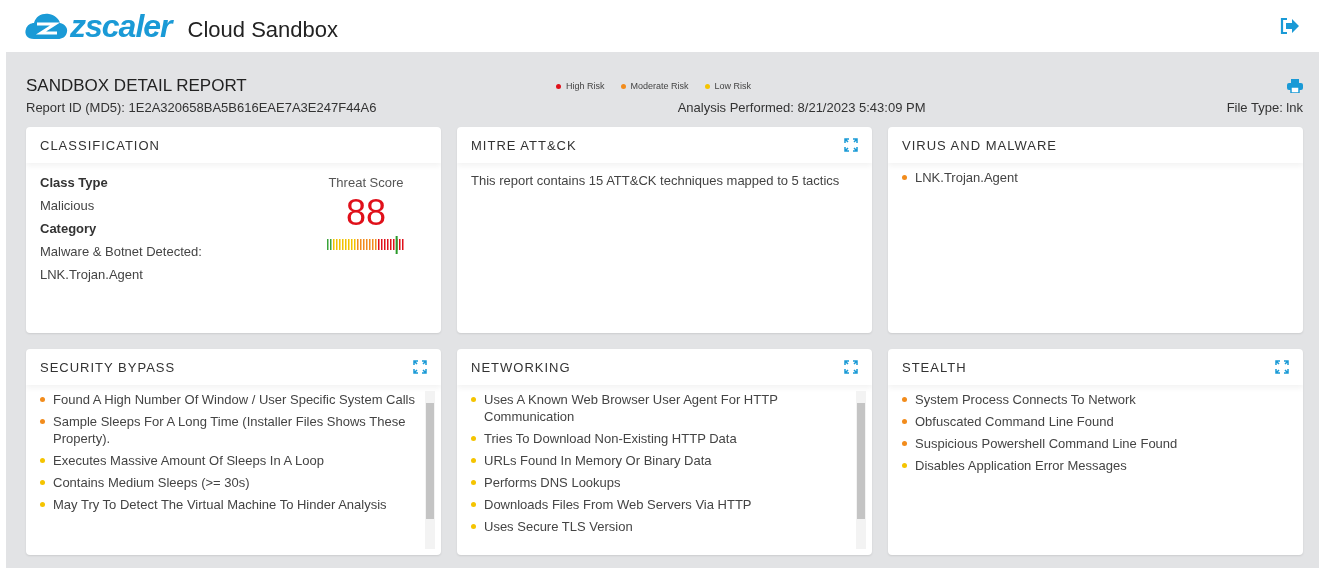 This screenshot has width=1319, height=582. What do you see at coordinates (1014, 421) in the screenshot?
I see `finding-text: Obfuscated Command Line Found` at bounding box center [1014, 421].